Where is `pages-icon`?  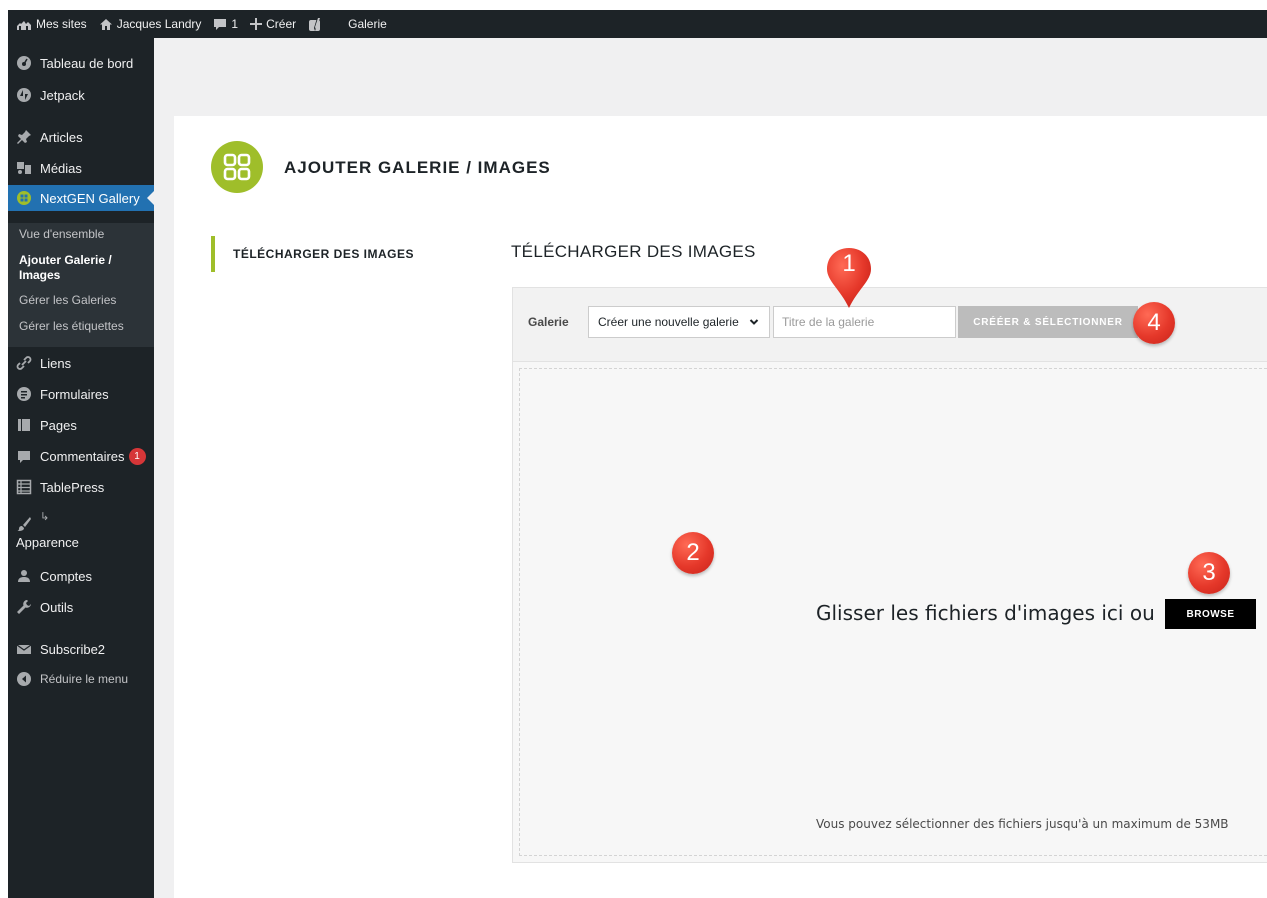
pages-icon is located at coordinates (24, 425).